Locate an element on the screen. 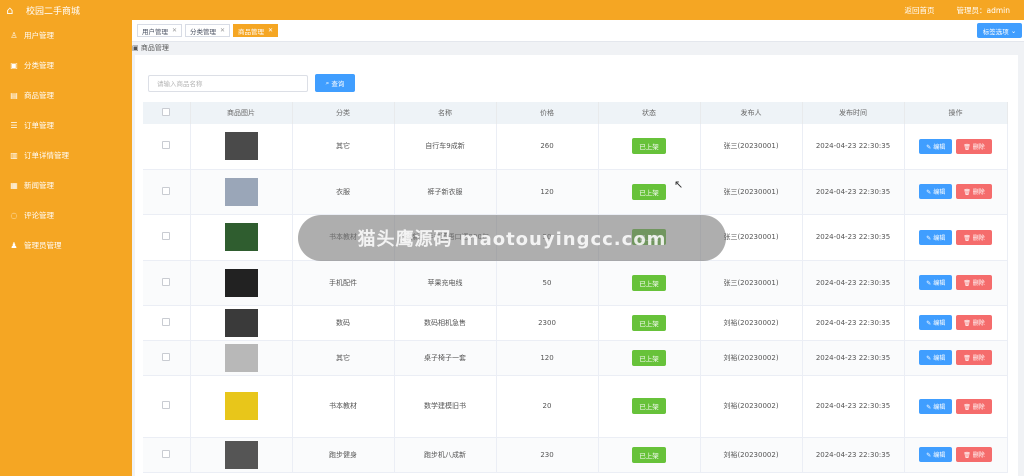  sidebar-item-users: ♙ 用户管理 is located at coordinates (66, 35).